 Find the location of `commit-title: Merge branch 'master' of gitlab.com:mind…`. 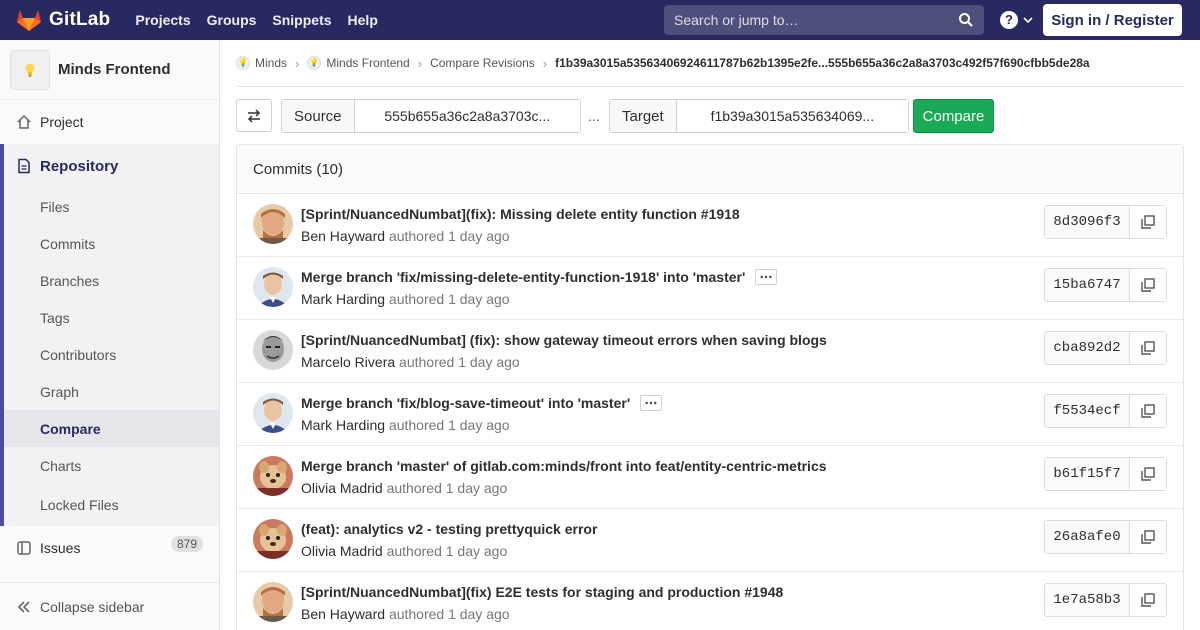

commit-title: Merge branch 'master' of gitlab.com:mind… is located at coordinates (564, 466).